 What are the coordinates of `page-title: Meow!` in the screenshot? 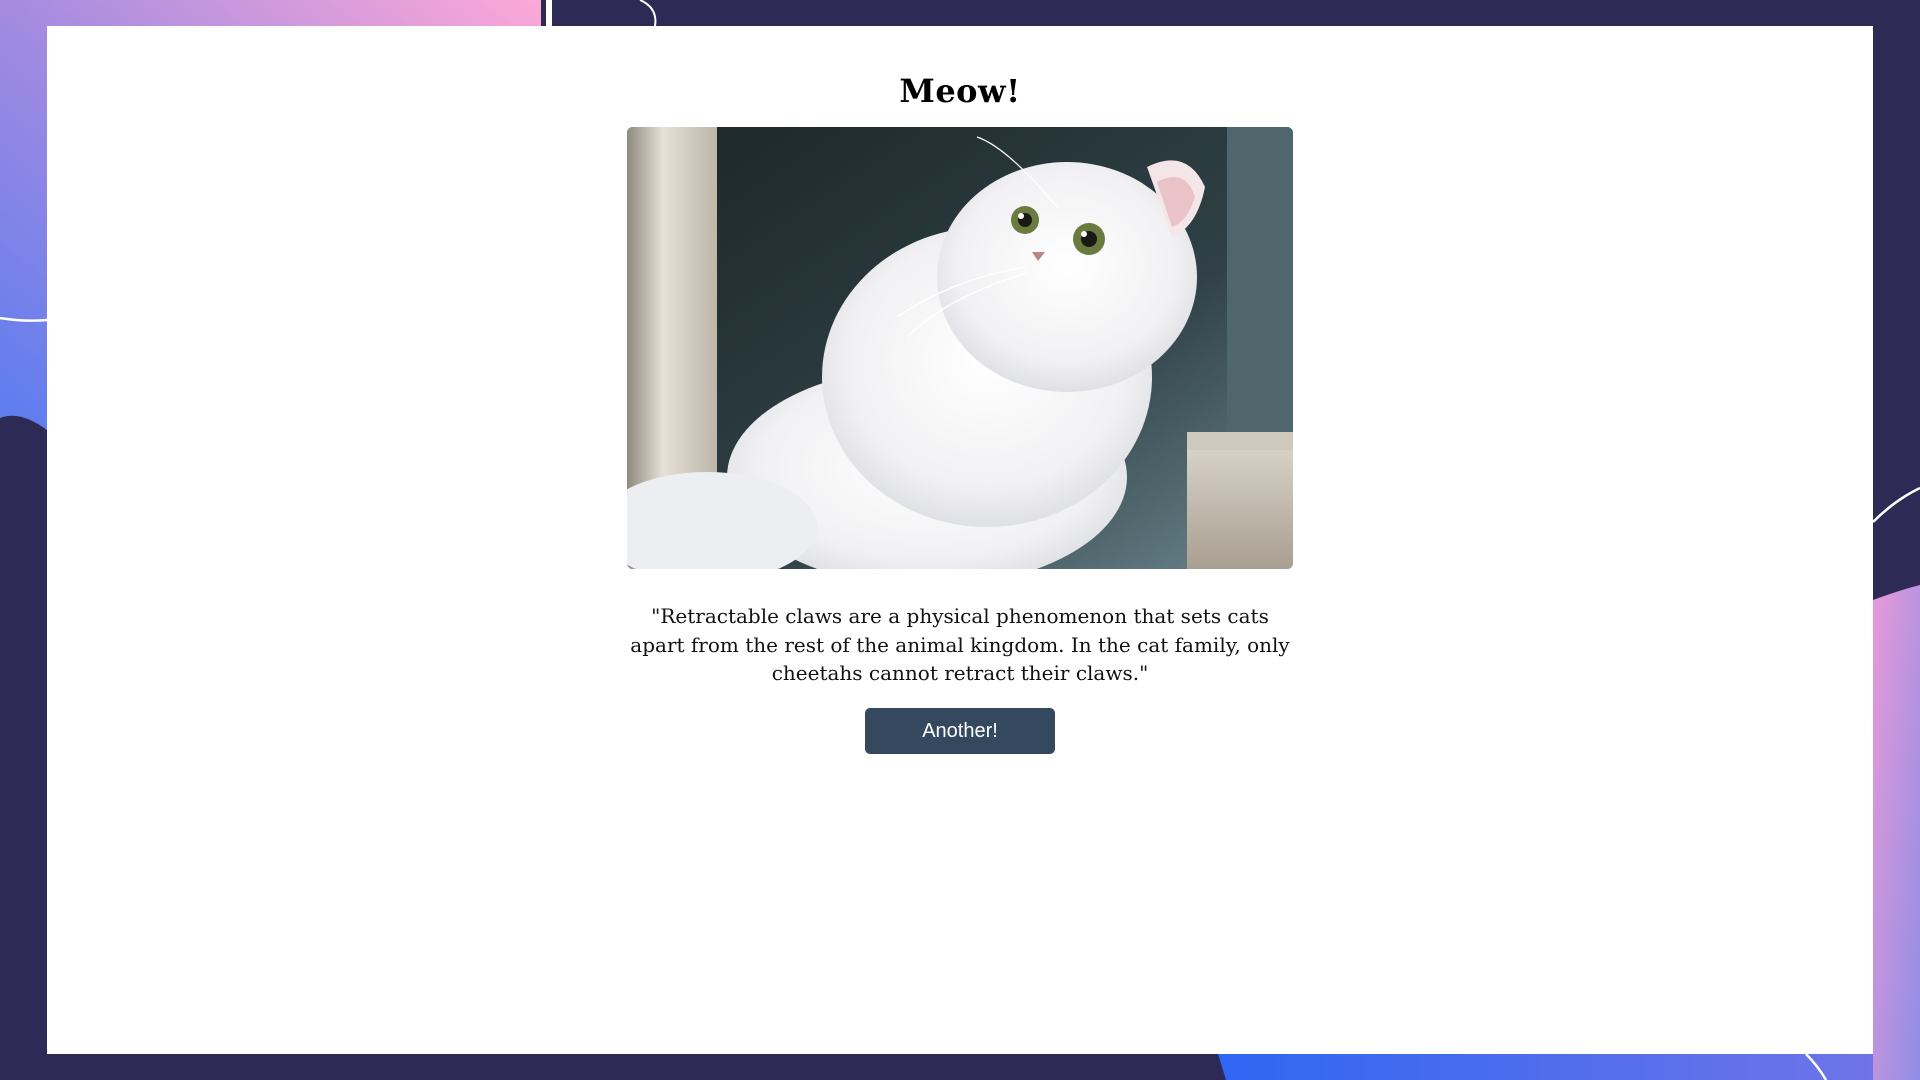 It's located at (960, 91).